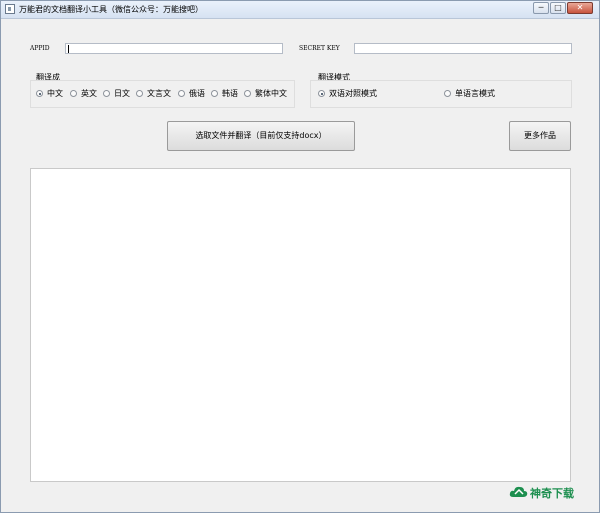 This screenshot has height=513, width=600. I want to click on select-file-translate-label: 选取文件并翻译（目前仅支持docx）, so click(261, 135).